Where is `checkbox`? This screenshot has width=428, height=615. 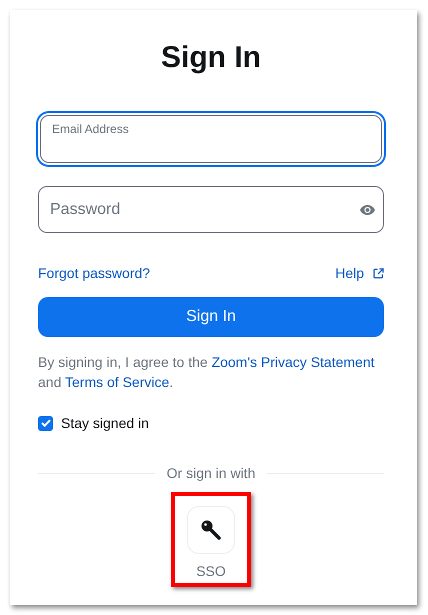 checkbox is located at coordinates (45, 423).